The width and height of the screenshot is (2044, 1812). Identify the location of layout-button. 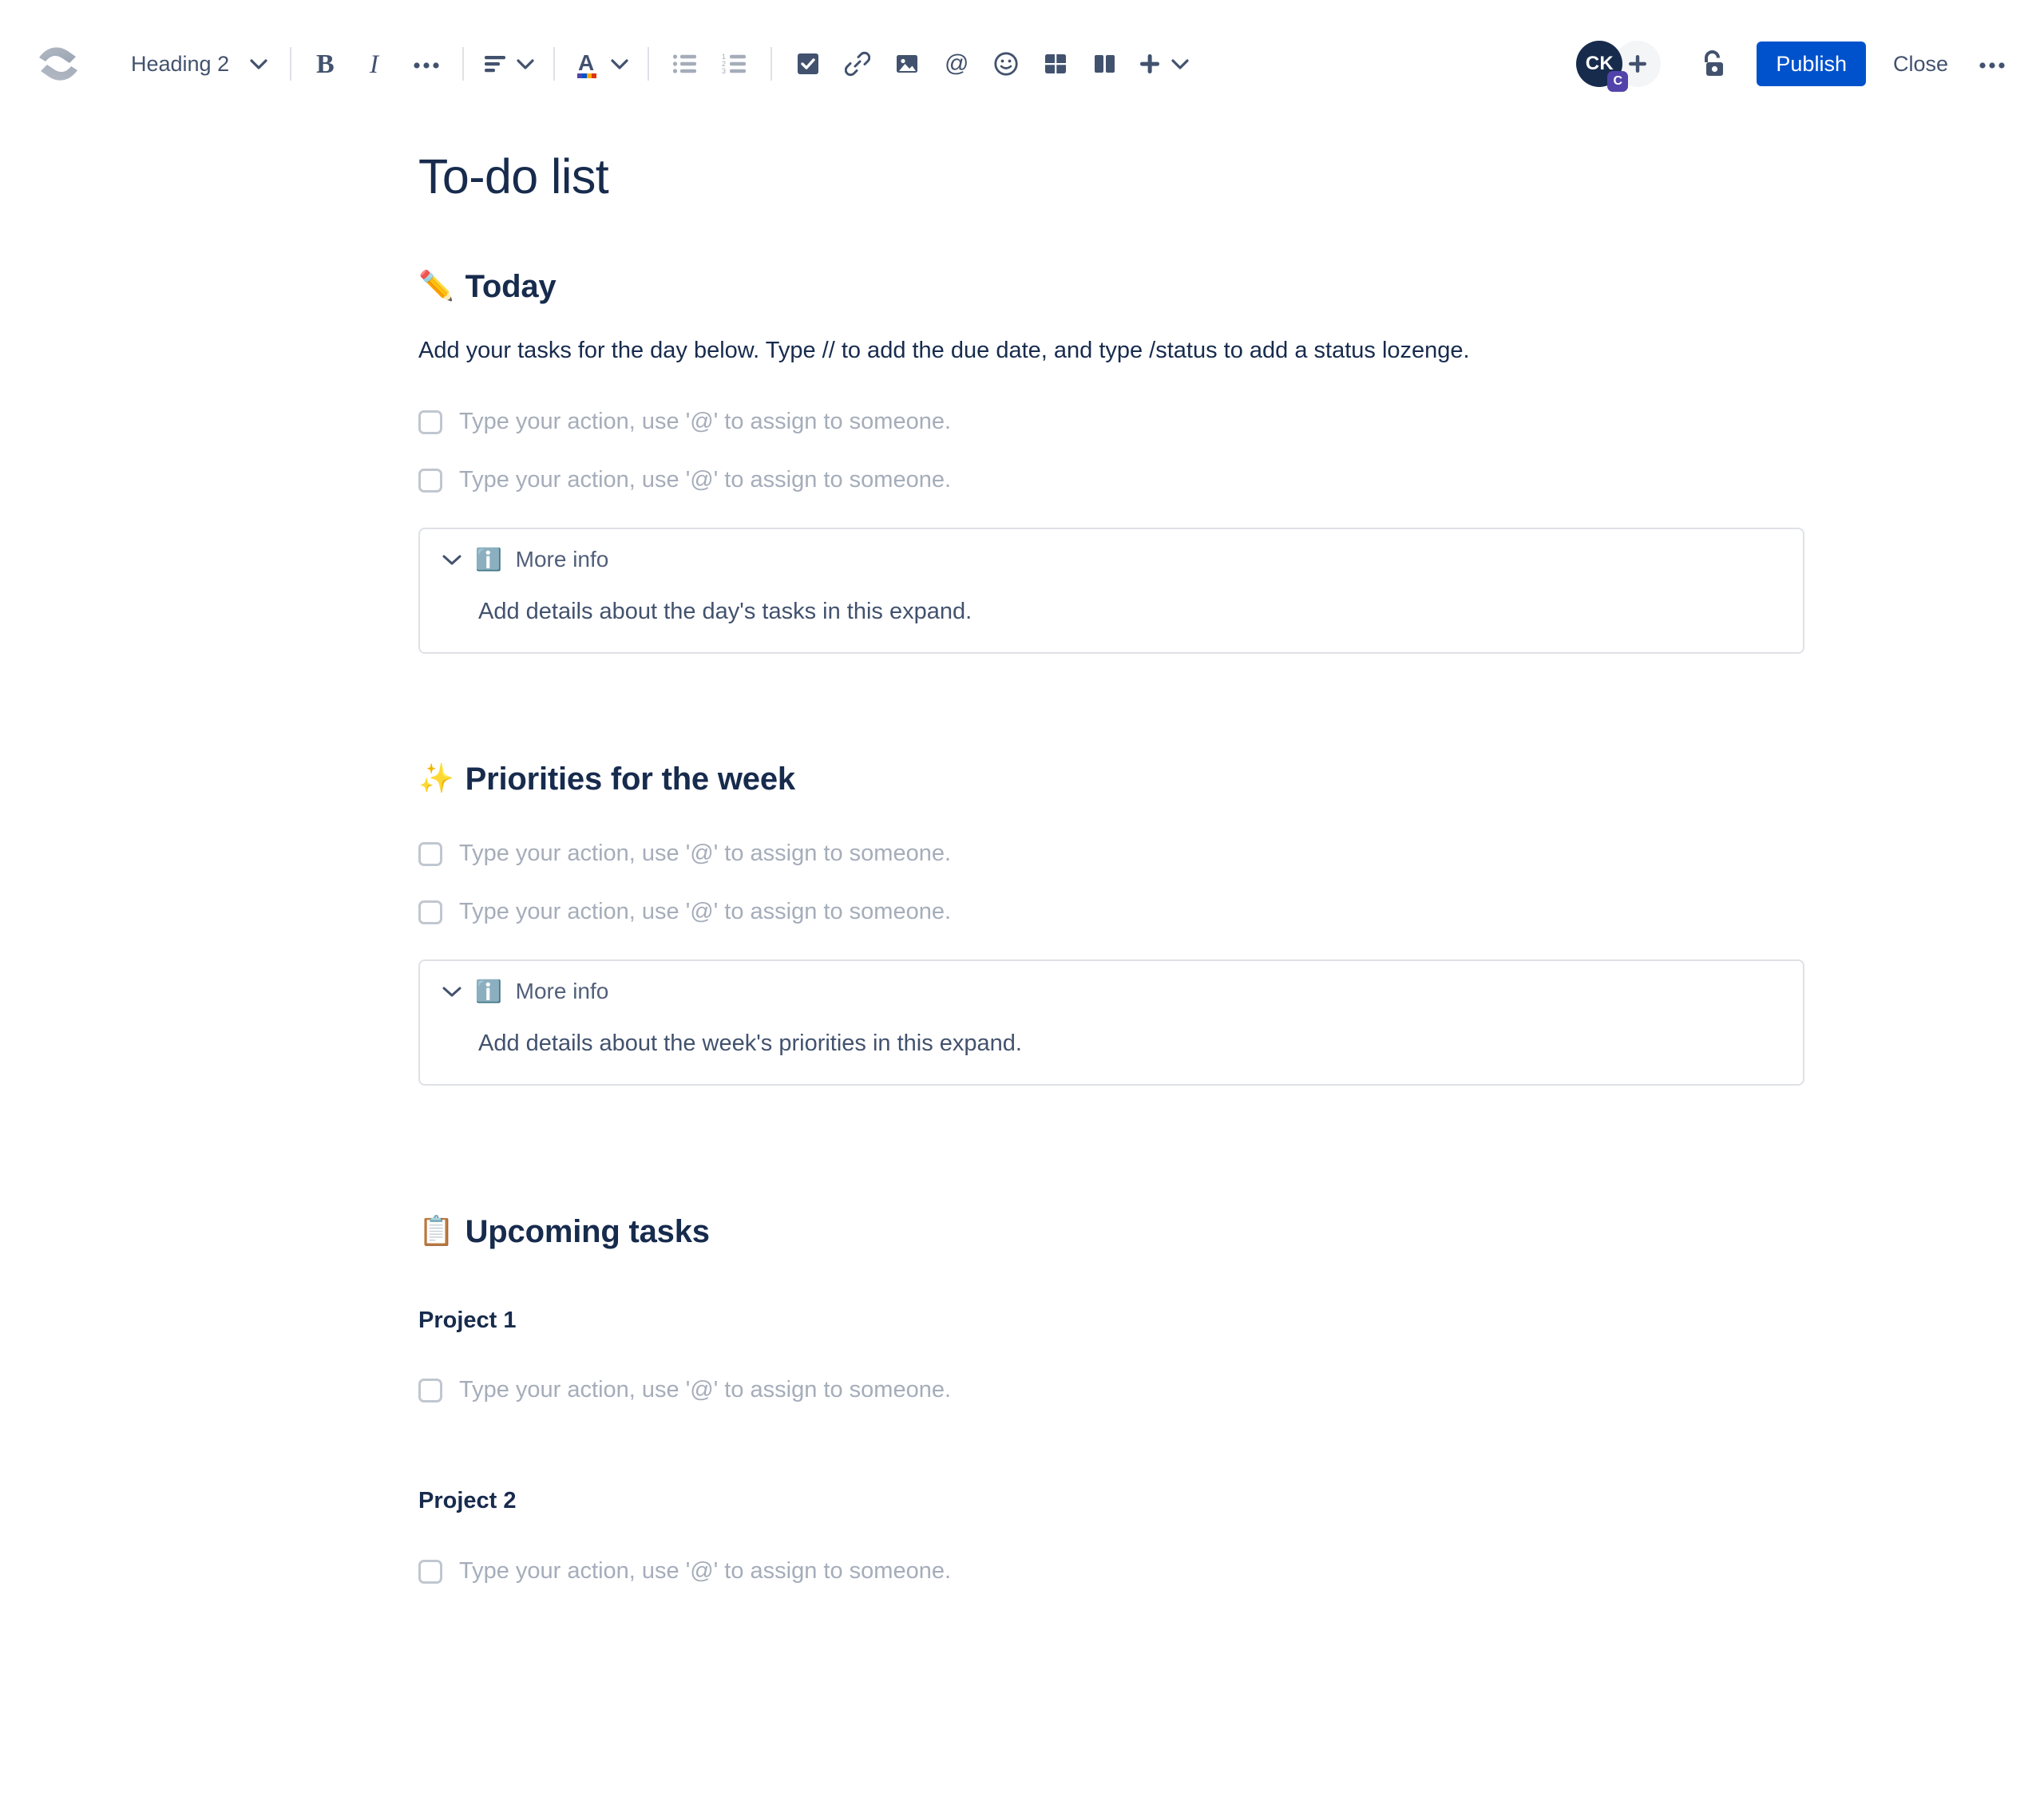
(1105, 64).